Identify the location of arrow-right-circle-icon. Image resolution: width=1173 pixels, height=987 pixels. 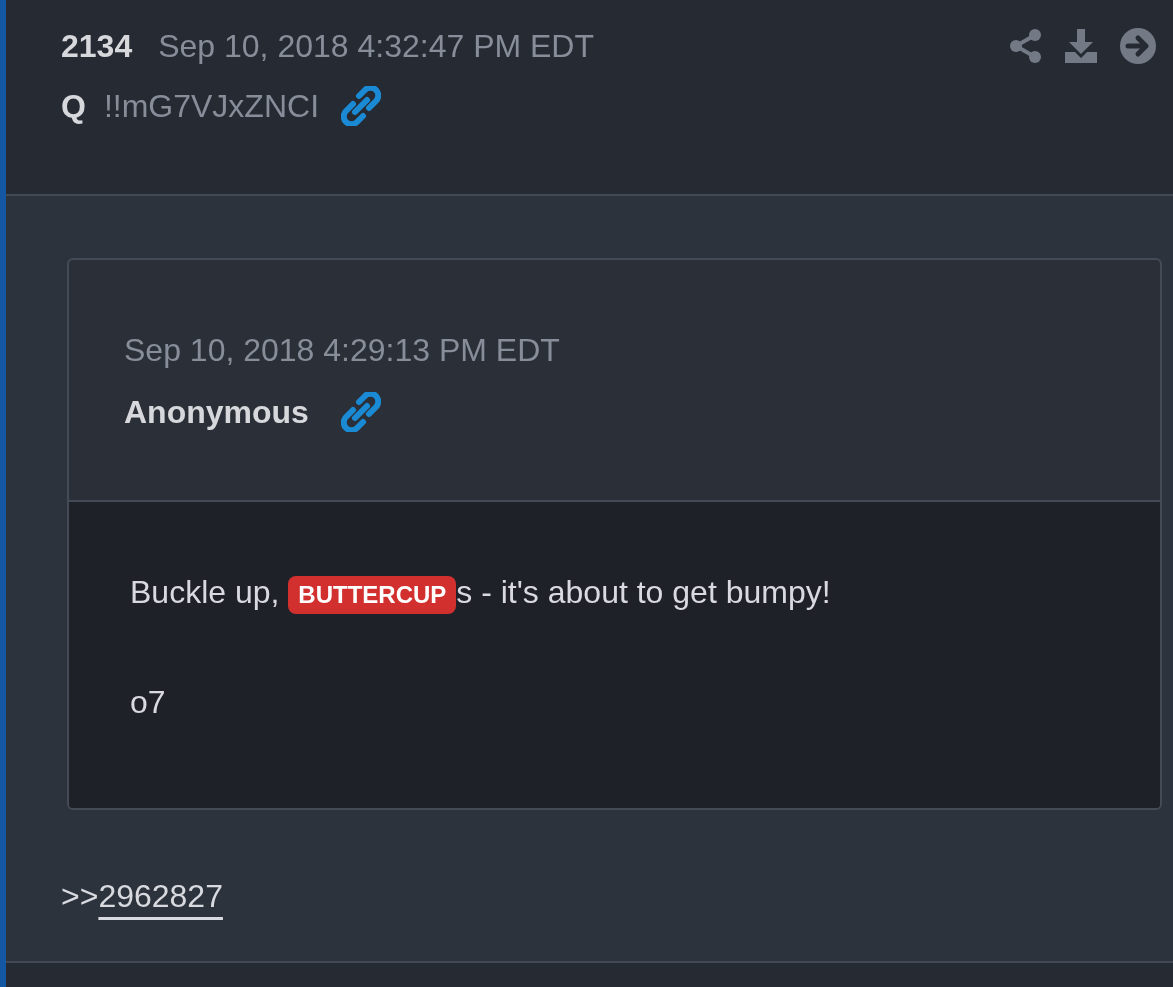
(1138, 46).